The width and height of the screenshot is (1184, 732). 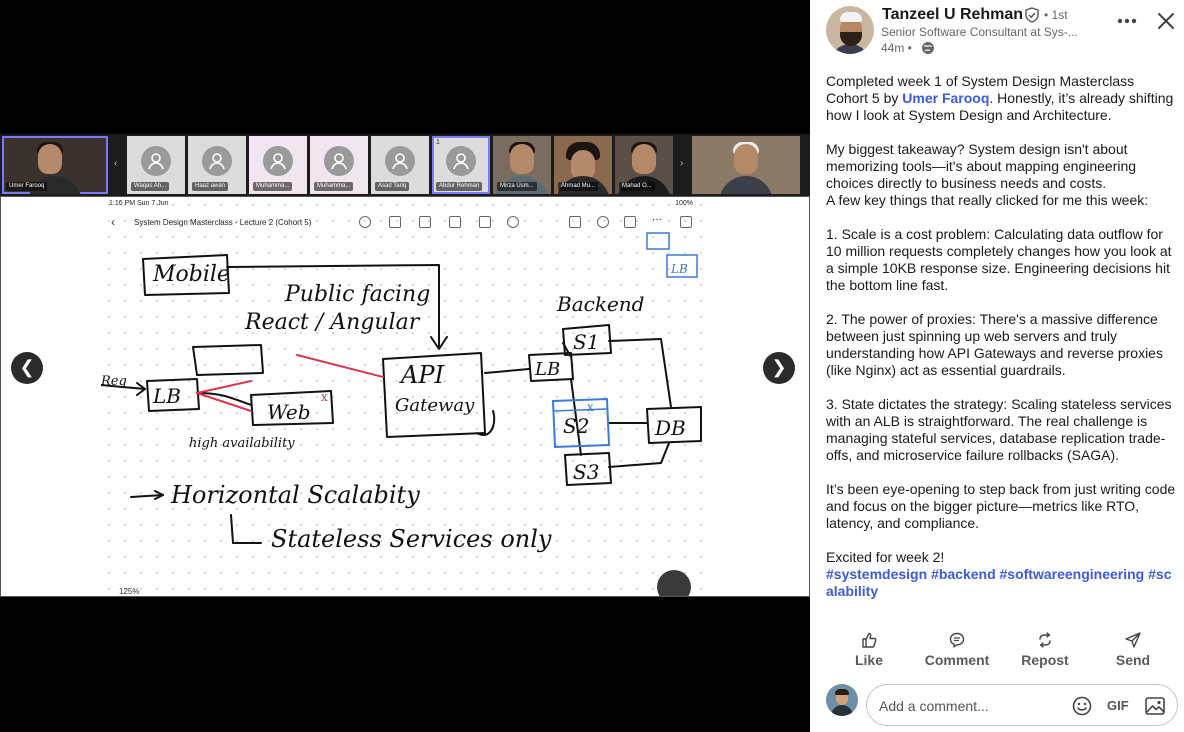 What do you see at coordinates (242, 443) in the screenshot?
I see `label-high-availability: high availability` at bounding box center [242, 443].